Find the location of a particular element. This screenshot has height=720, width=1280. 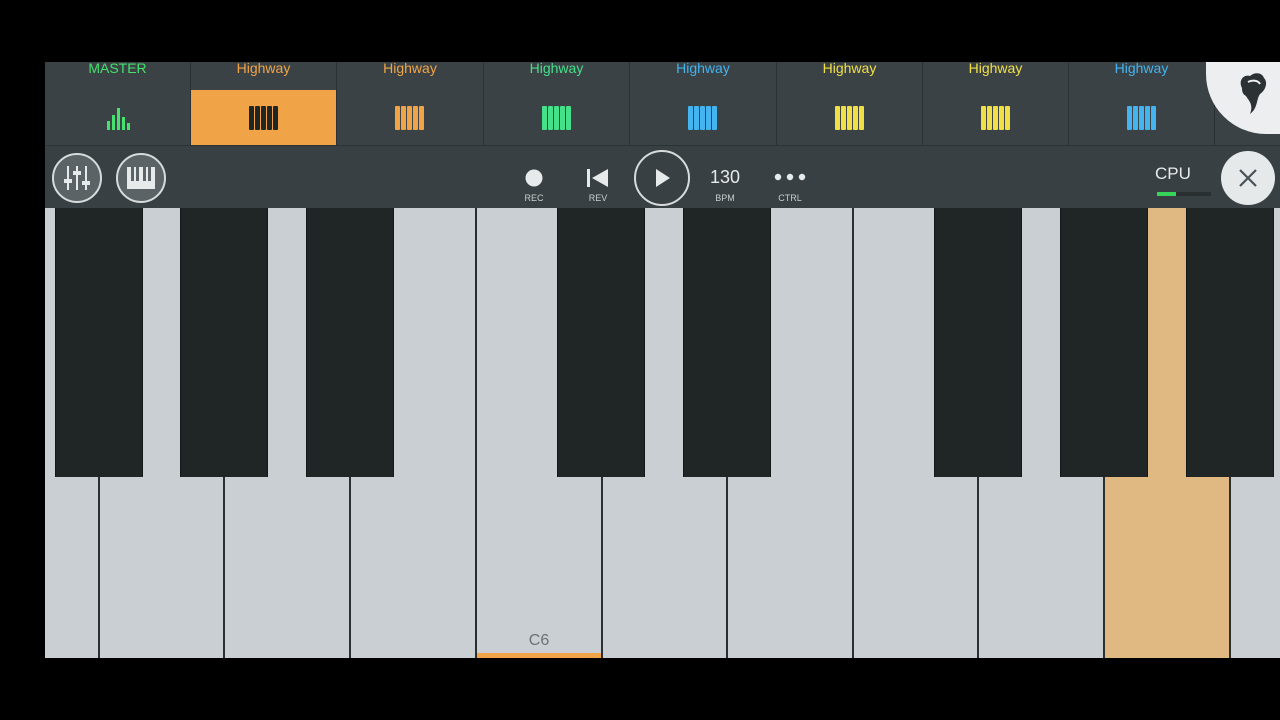

mixer-button is located at coordinates (77, 178).